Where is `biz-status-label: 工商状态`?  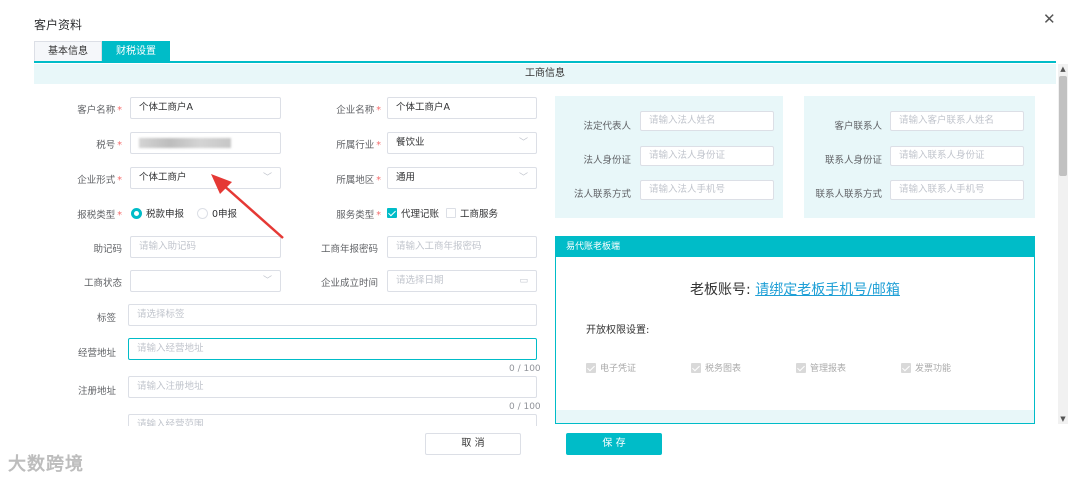
biz-status-label: 工商状态 is located at coordinates (102, 283).